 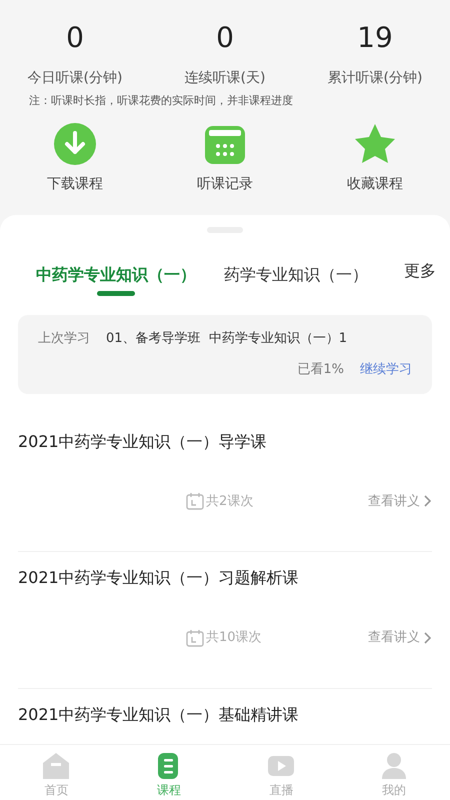 What do you see at coordinates (227, 339) in the screenshot?
I see `last-study-course: 01、备考导学班 中药学专业知识（一）1` at bounding box center [227, 339].